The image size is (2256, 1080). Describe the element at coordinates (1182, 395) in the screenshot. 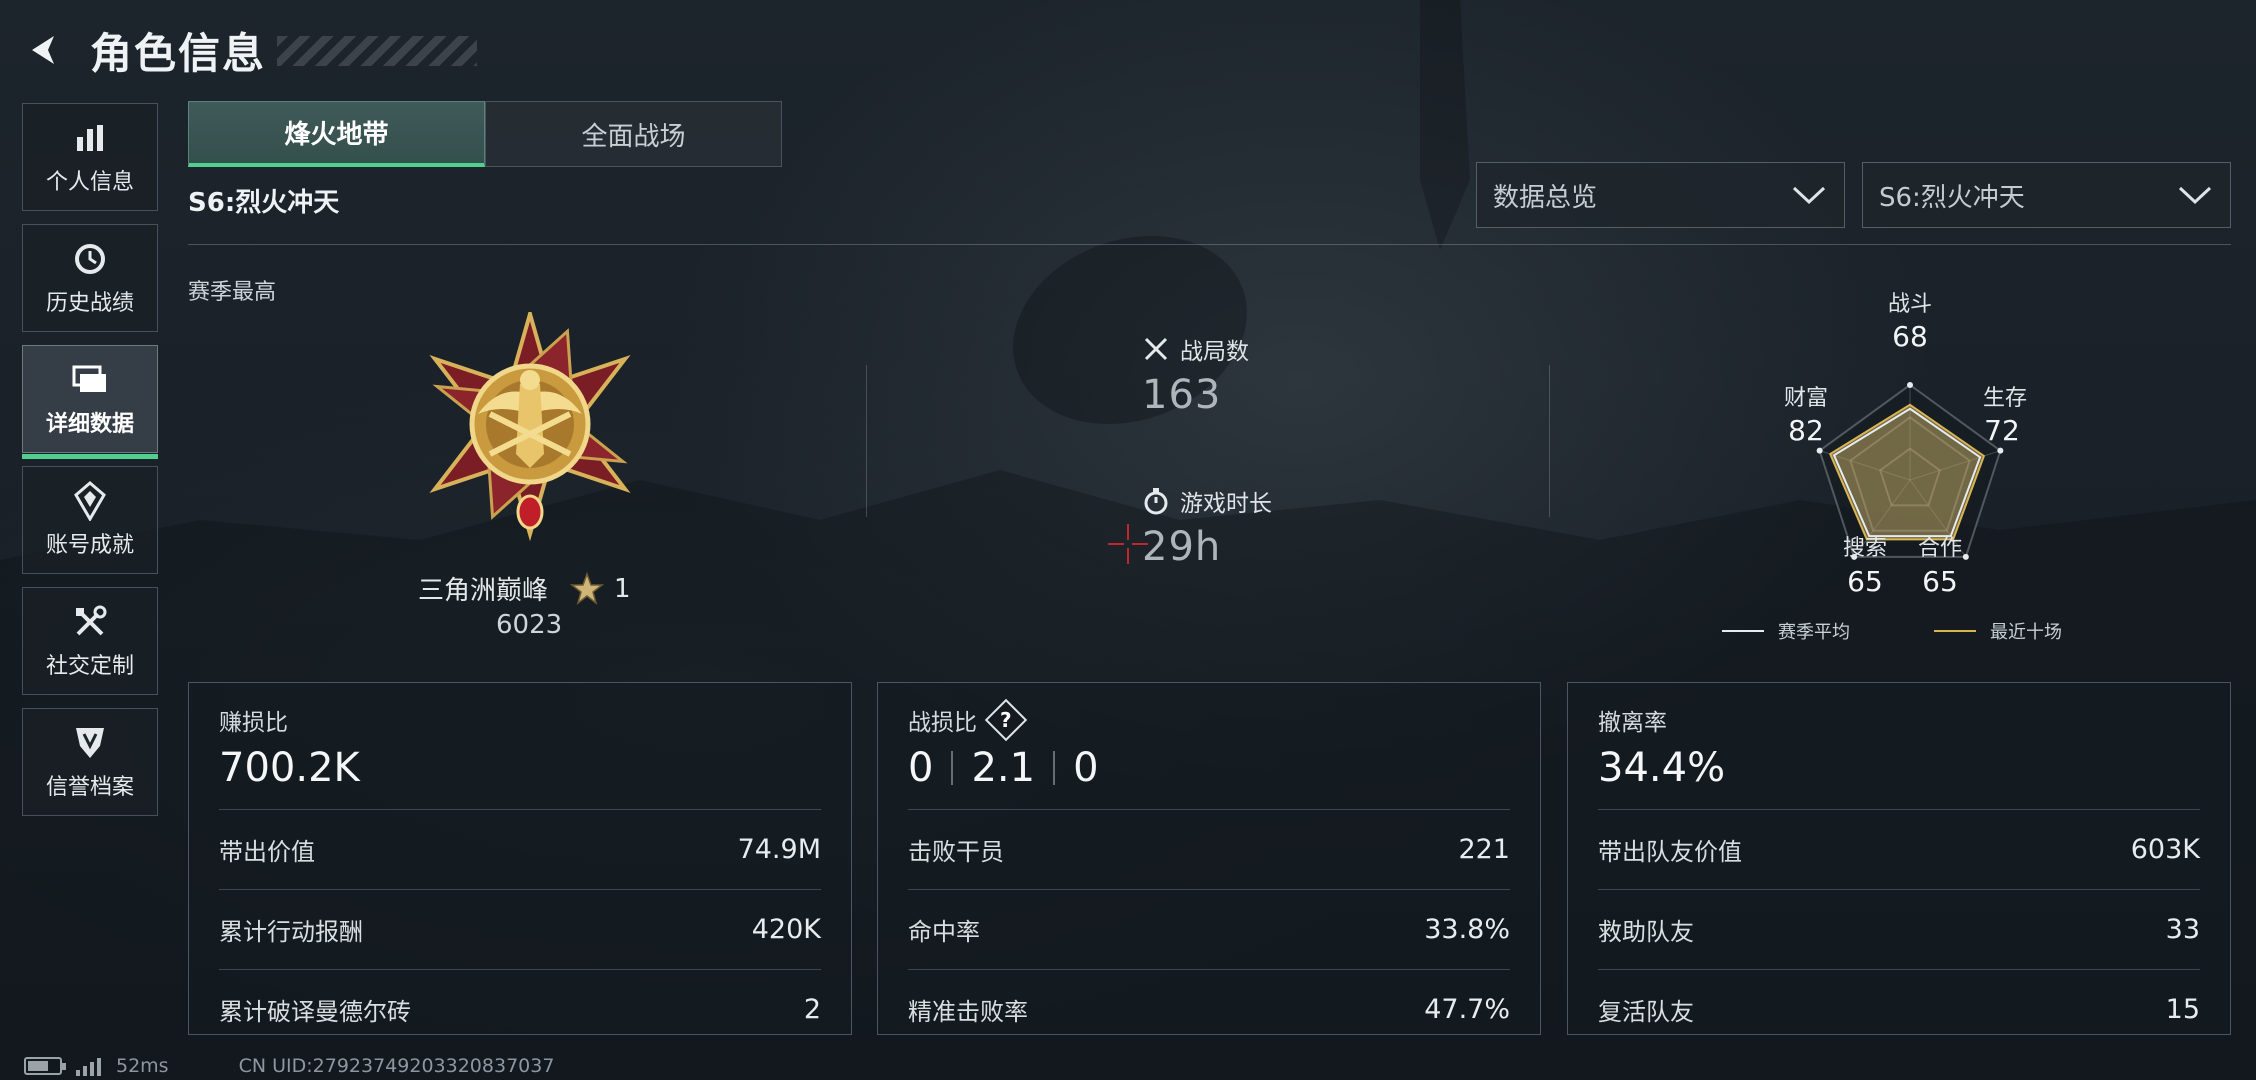

I see `matches-value: 163` at that location.